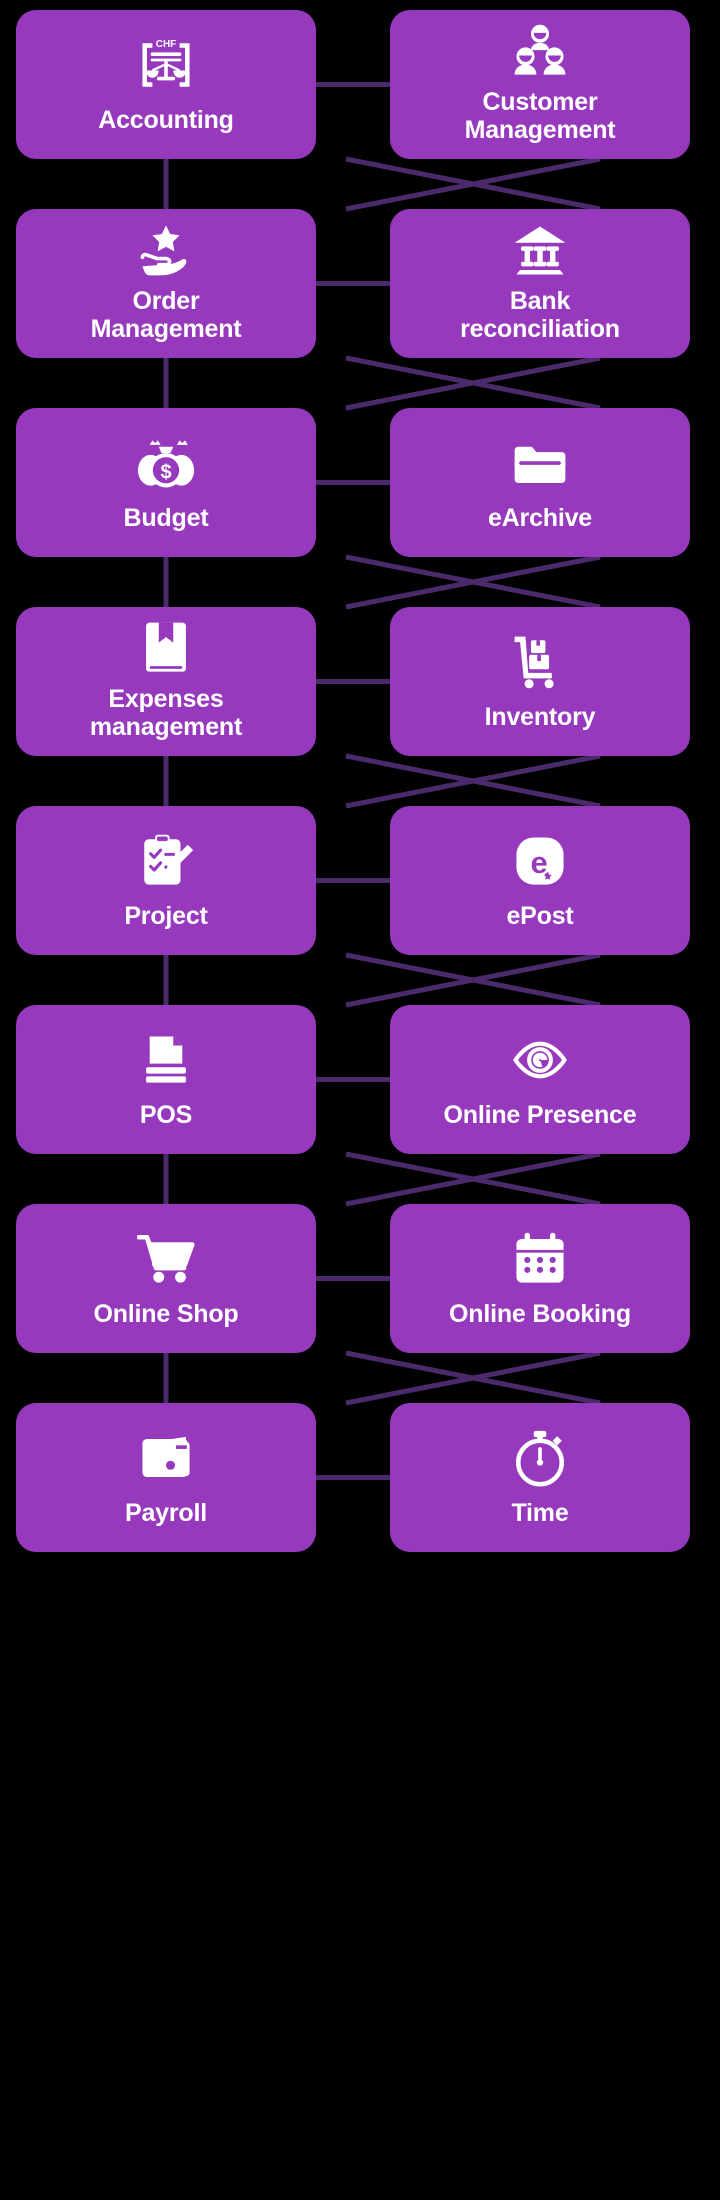 Image resolution: width=720 pixels, height=2200 pixels. Describe the element at coordinates (540, 463) in the screenshot. I see `open-folder-icon` at that location.